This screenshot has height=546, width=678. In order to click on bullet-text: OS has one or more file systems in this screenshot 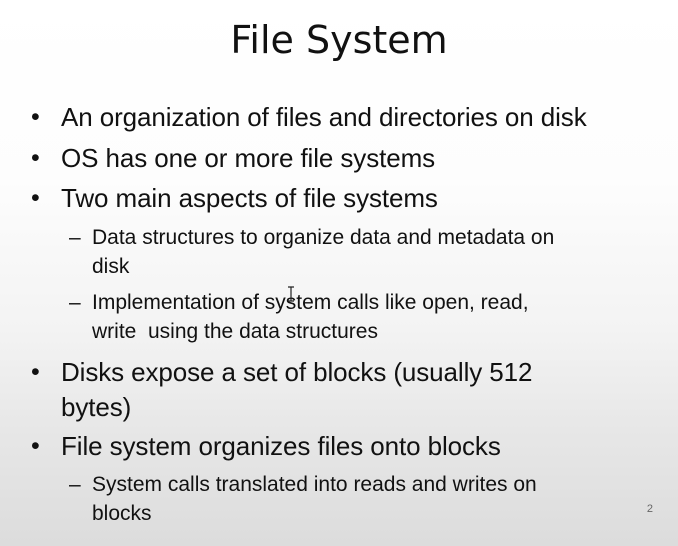, I will do `click(248, 158)`.